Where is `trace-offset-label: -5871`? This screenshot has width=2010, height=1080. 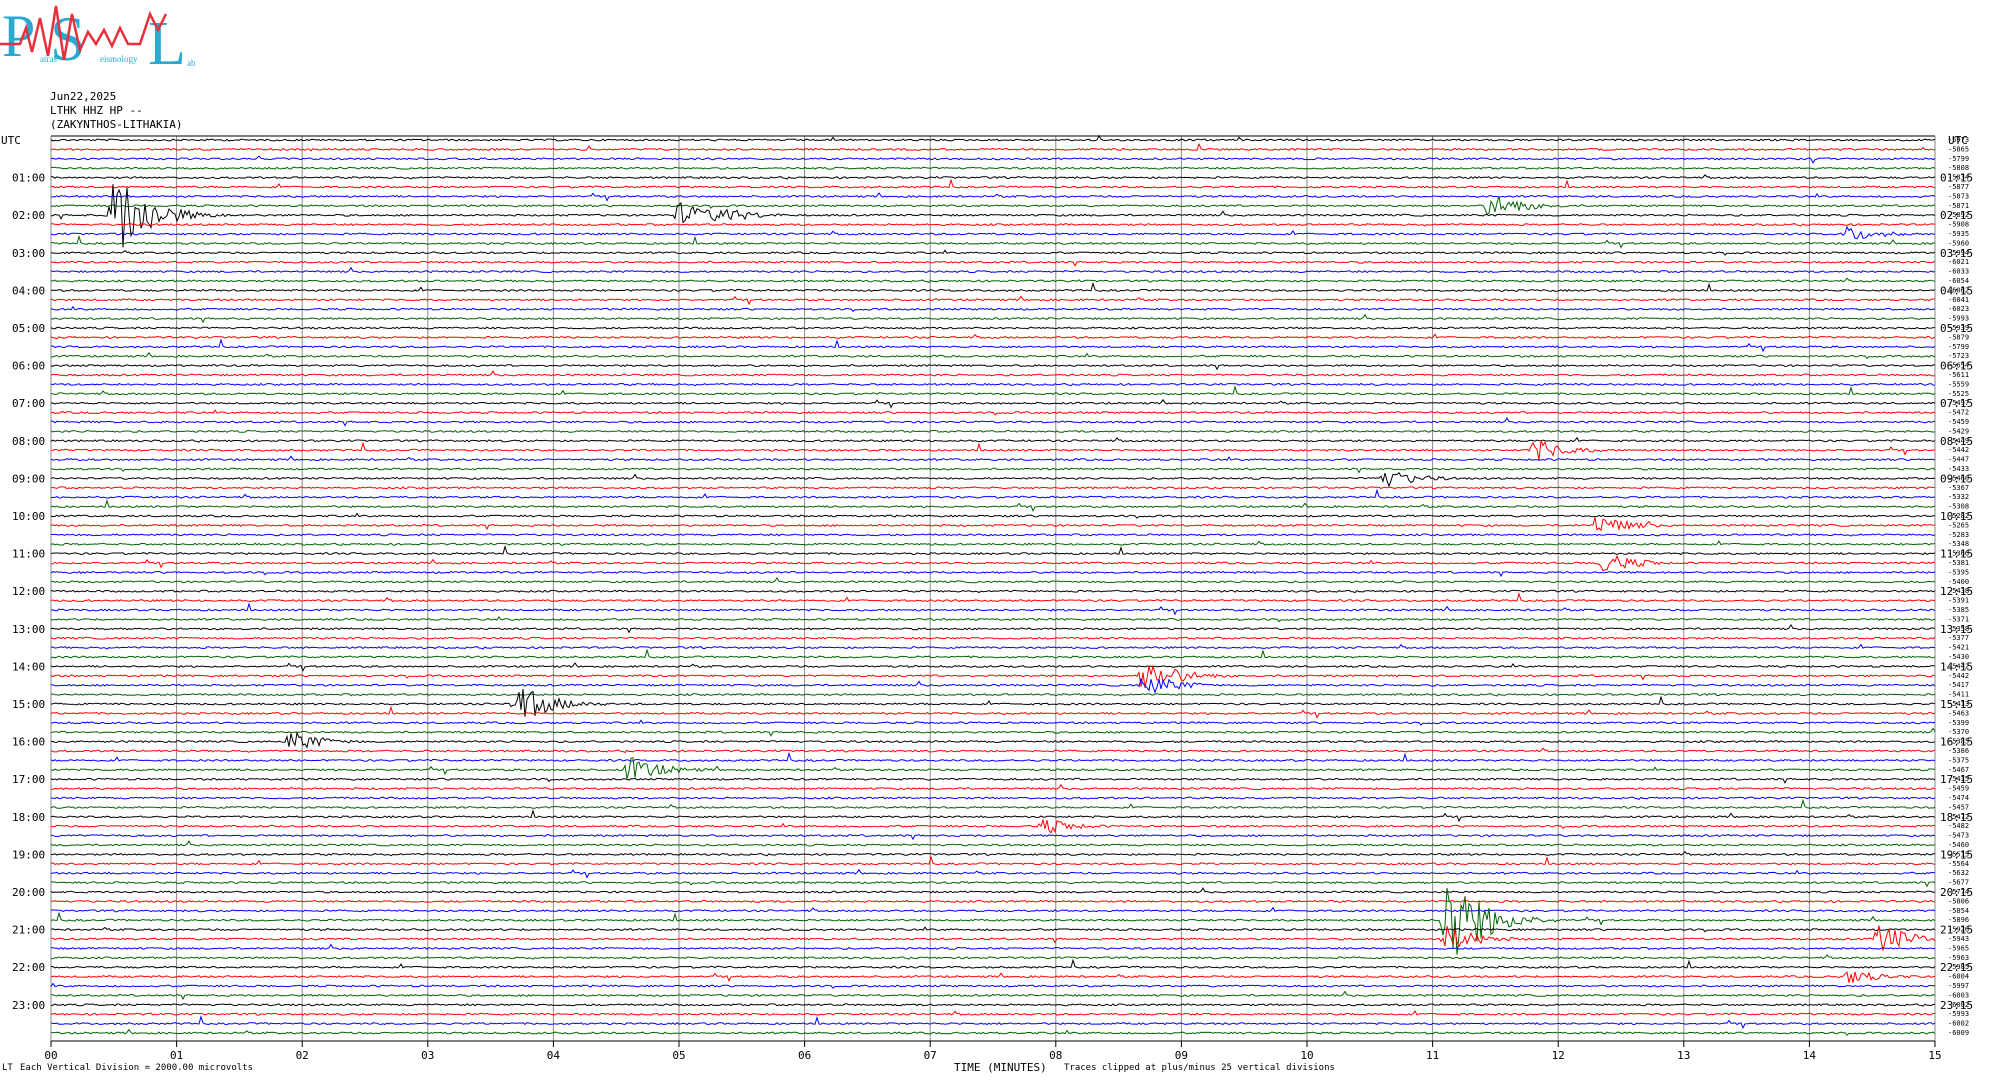
trace-offset-label: -5871 is located at coordinates (1958, 206).